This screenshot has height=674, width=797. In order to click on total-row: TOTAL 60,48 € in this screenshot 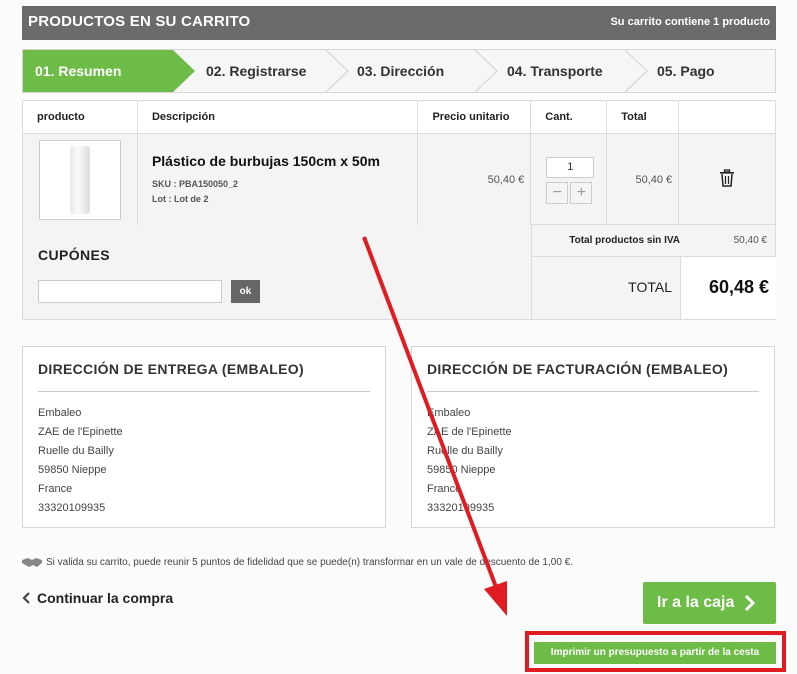, I will do `click(654, 288)`.